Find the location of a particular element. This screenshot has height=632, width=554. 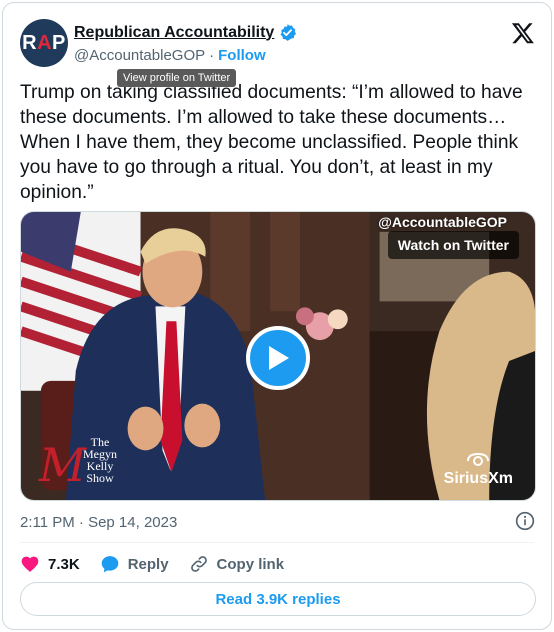

siriusxm-dog-icon is located at coordinates (478, 459).